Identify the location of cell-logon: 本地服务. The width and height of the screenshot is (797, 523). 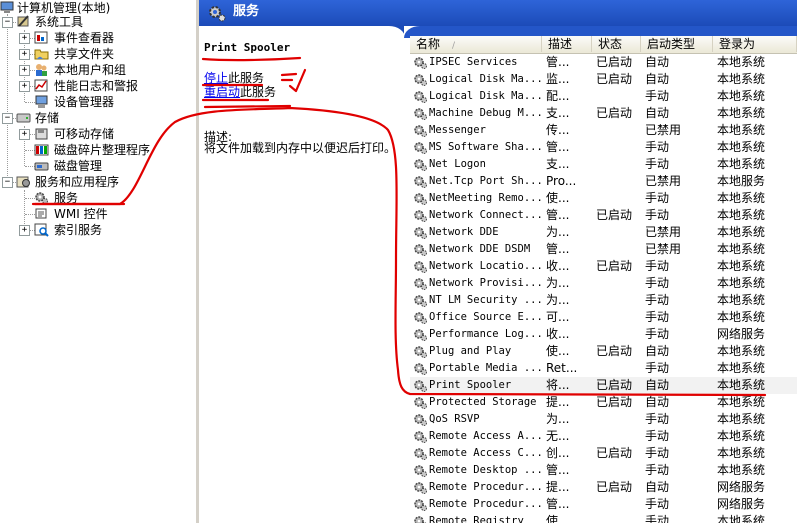
(741, 181).